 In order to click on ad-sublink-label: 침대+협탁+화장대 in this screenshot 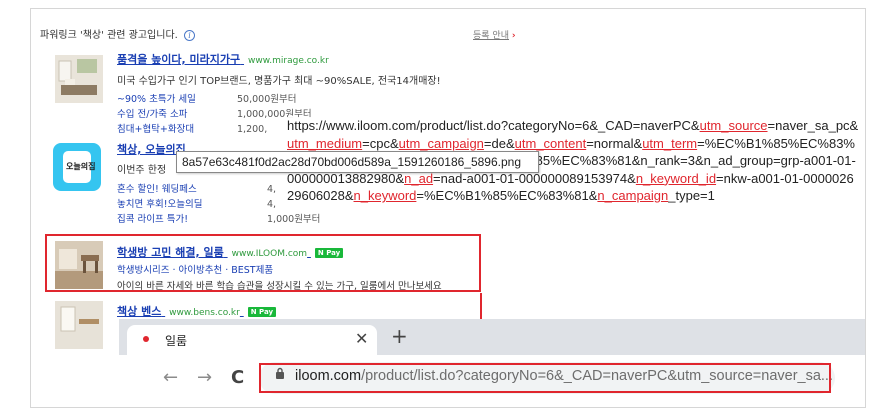, I will do `click(156, 129)`.